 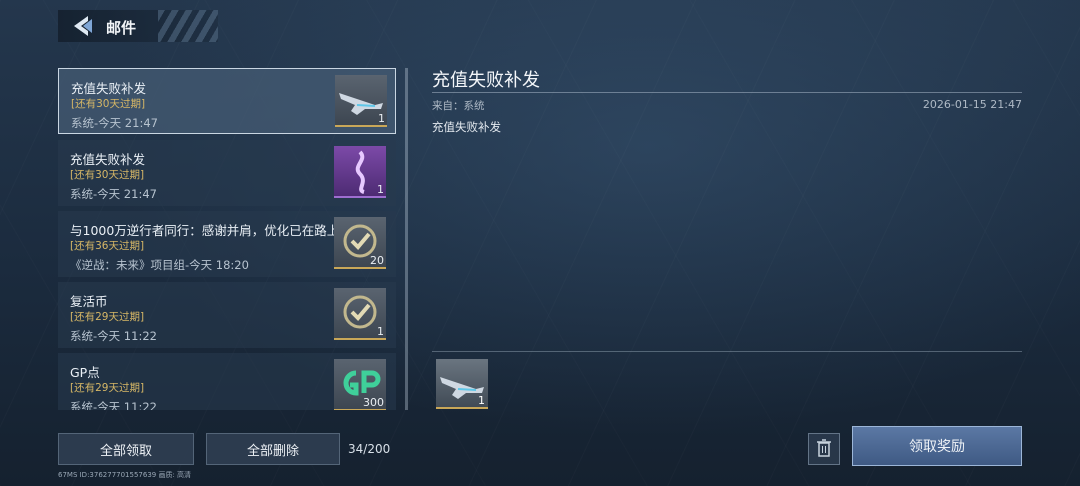 I want to click on trash-icon, so click(x=824, y=449).